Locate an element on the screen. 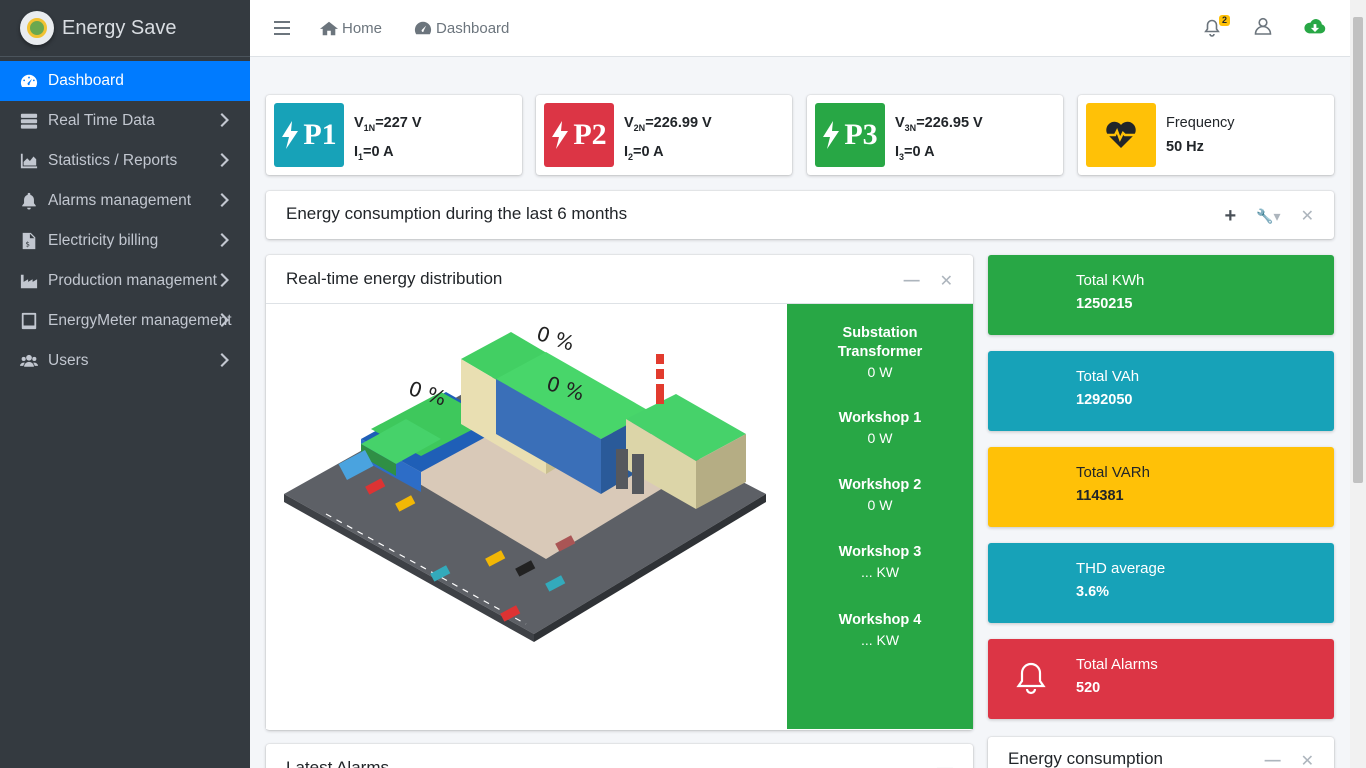  home-icon is located at coordinates (329, 28).